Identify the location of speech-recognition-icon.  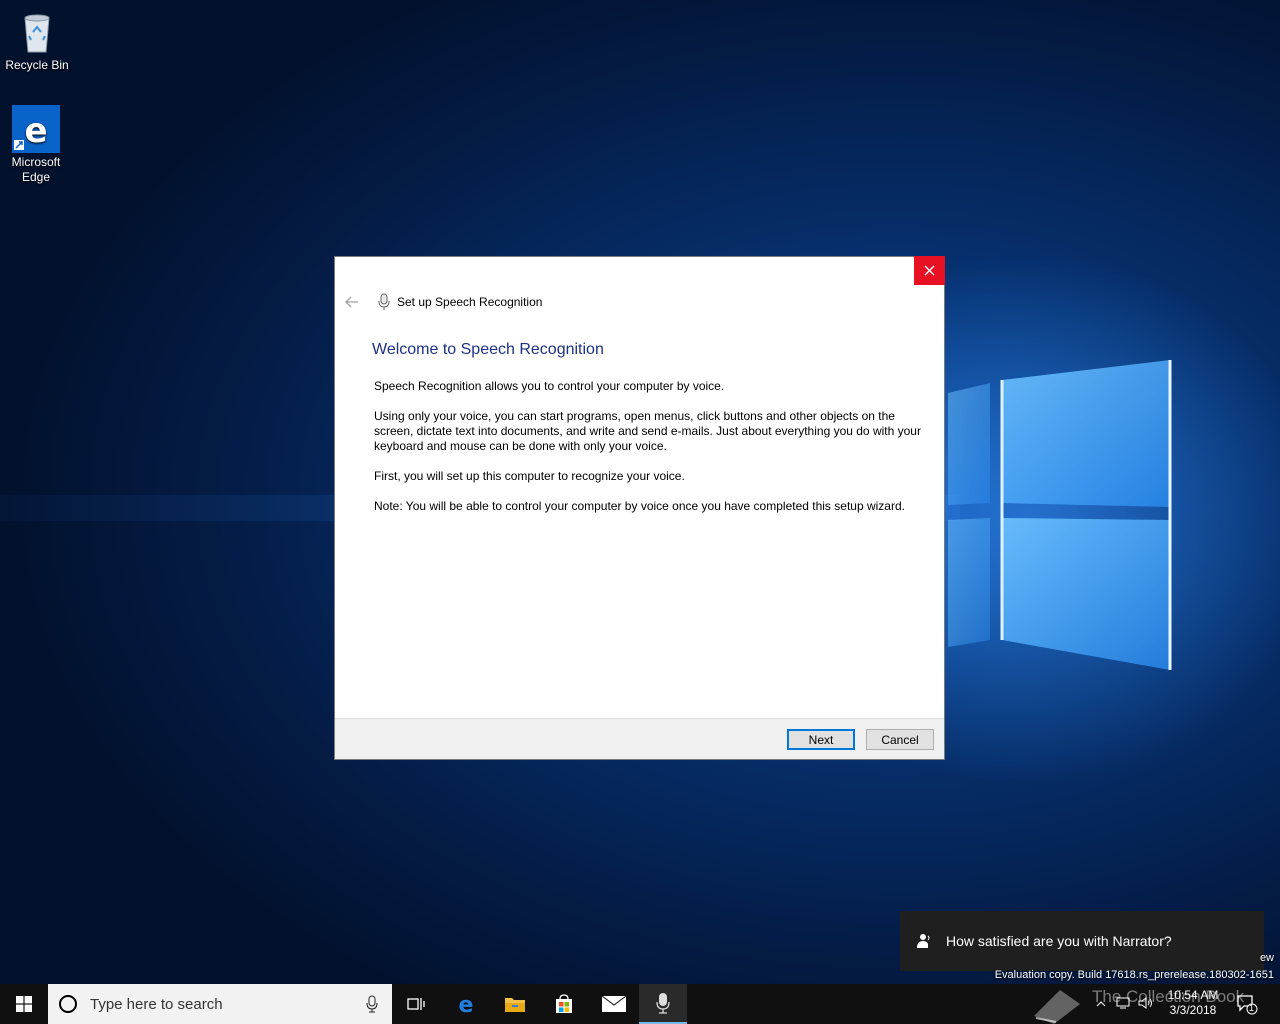
(663, 1003).